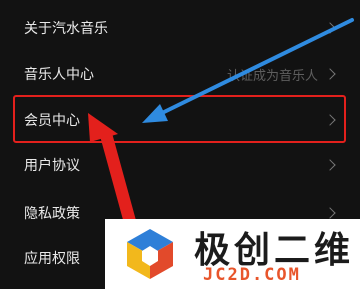 The image size is (360, 289). Describe the element at coordinates (150, 254) in the screenshot. I see `cube-logo-icon` at that location.